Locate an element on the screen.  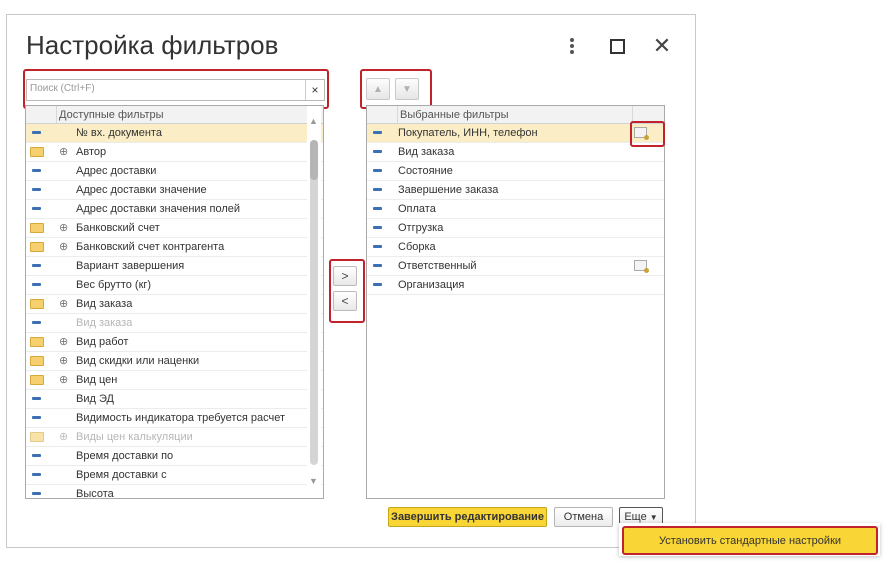
list-item-label: Сборка is located at coordinates (417, 247).